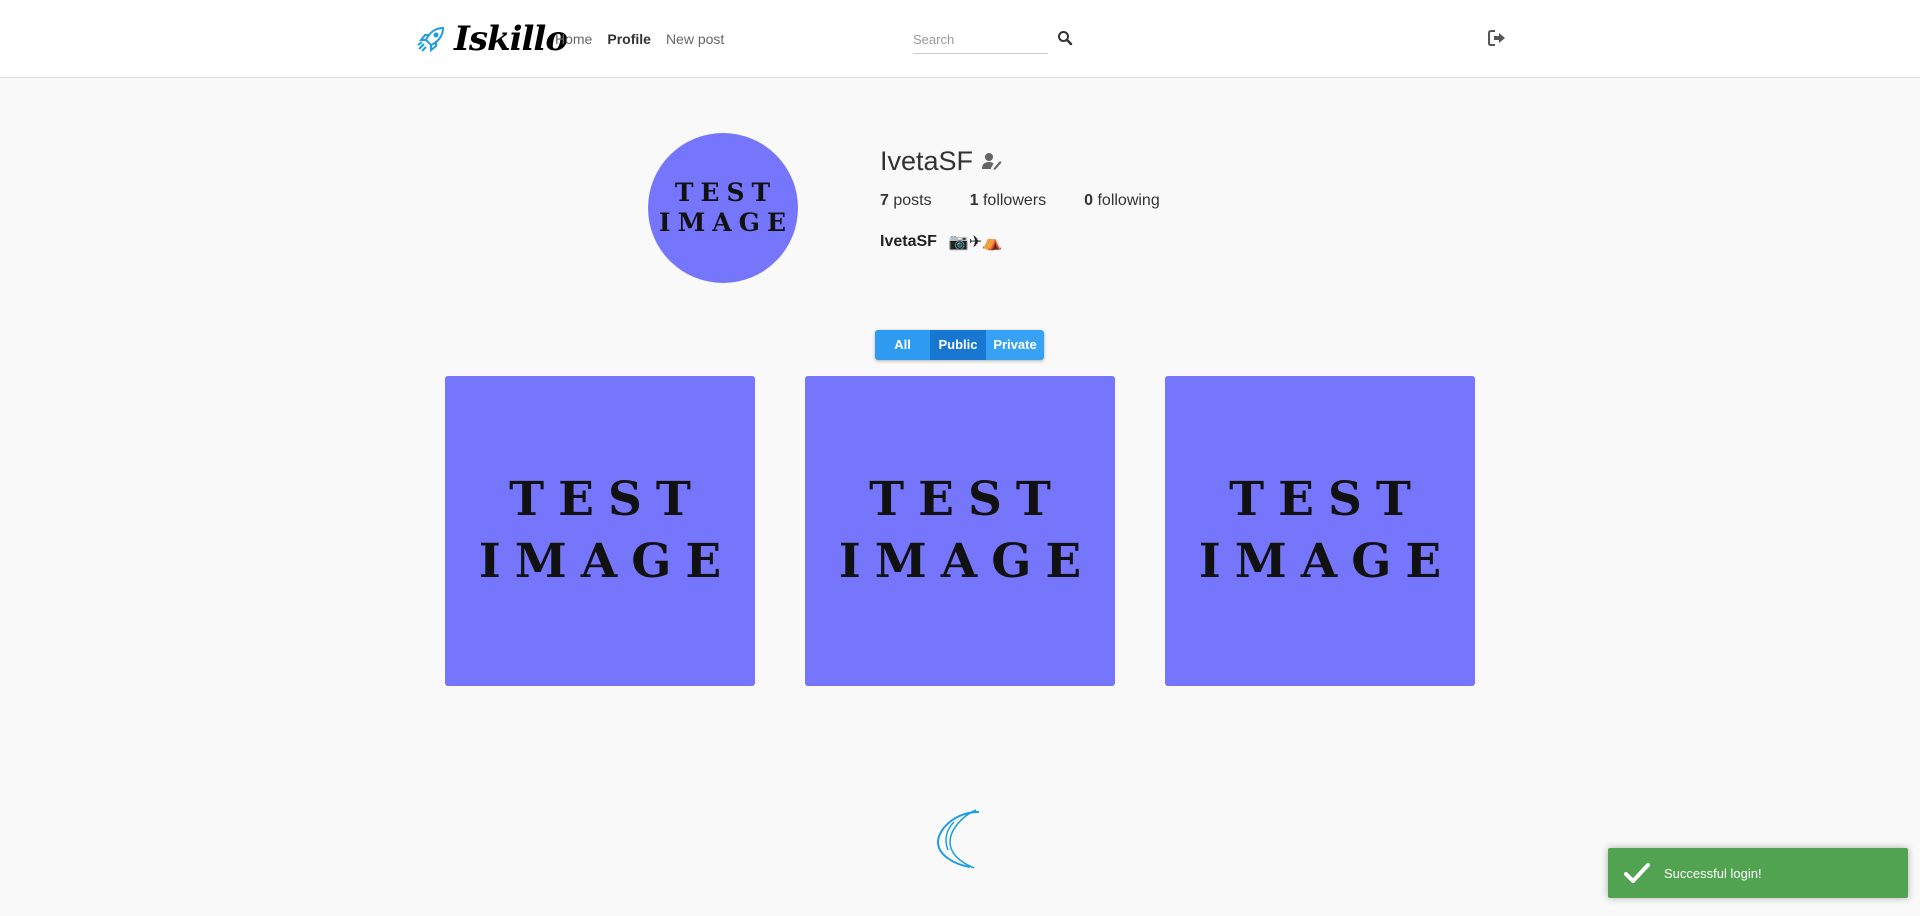 The height and width of the screenshot is (916, 1920). I want to click on toast-message: Successful login!, so click(1713, 873).